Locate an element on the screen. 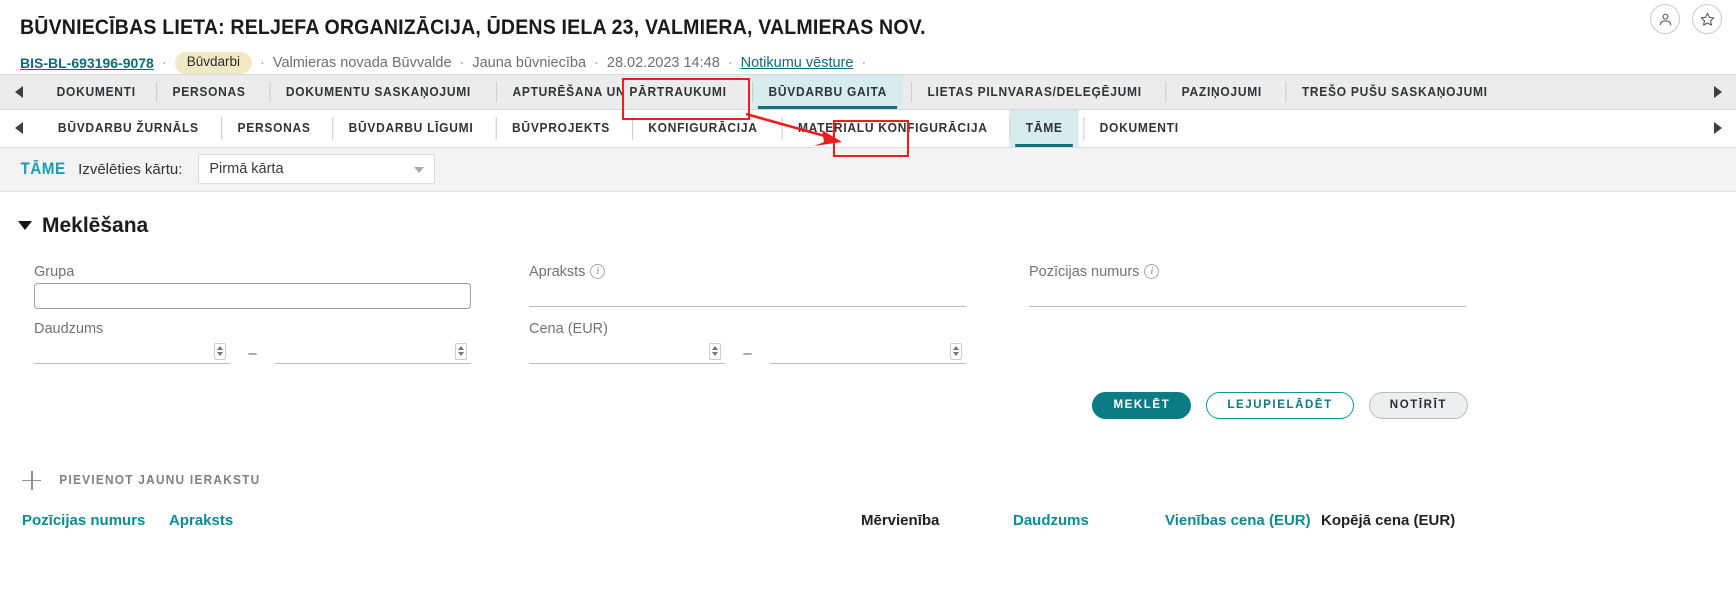 The image size is (1736, 602). search-section-header: Meklēšana is located at coordinates (868, 215).